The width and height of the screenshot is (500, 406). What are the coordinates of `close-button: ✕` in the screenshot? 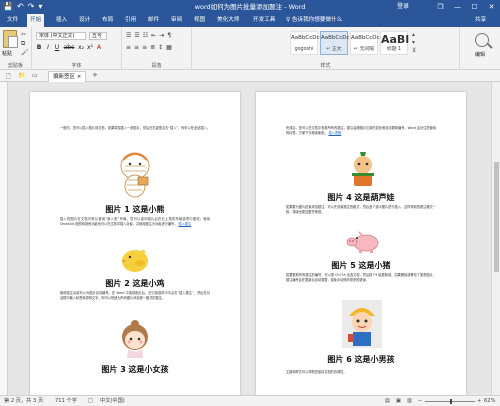 It's located at (491, 7).